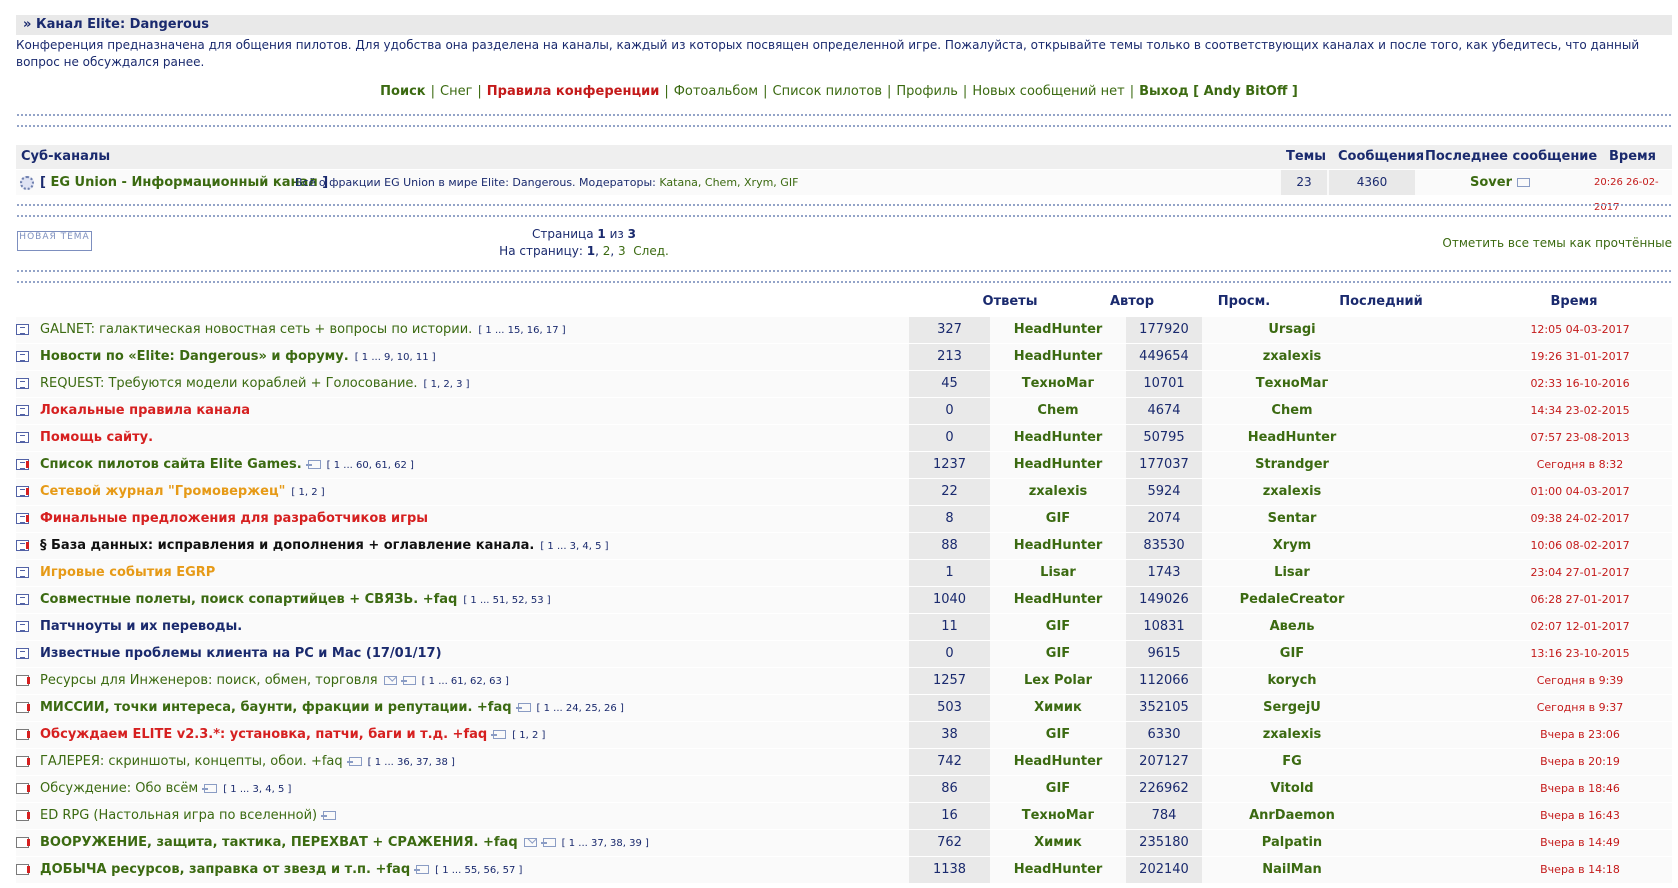 The image size is (1678, 888). Describe the element at coordinates (1058, 681) in the screenshot. I see `topic-author: Lex Polar` at that location.